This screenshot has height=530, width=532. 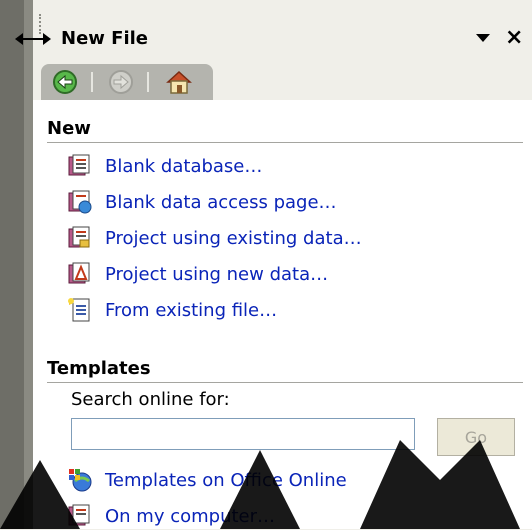 I want to click on left-window-border, so click(x=16, y=264).